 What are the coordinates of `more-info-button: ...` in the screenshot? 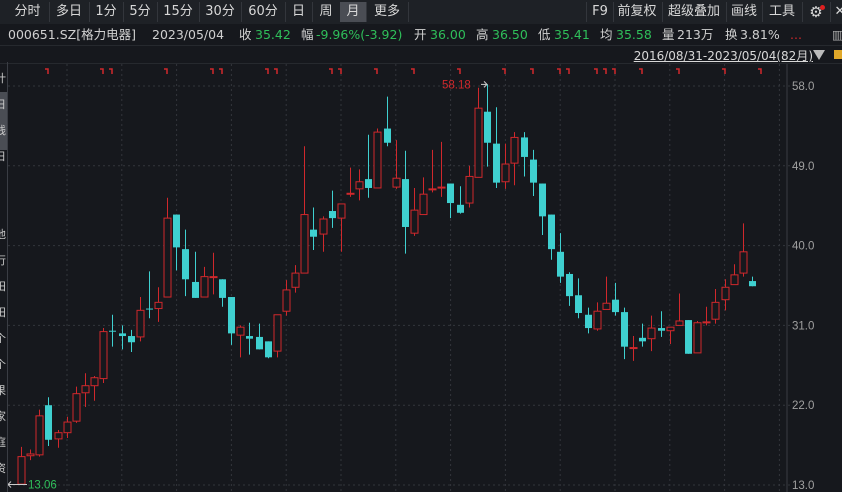 It's located at (796, 34).